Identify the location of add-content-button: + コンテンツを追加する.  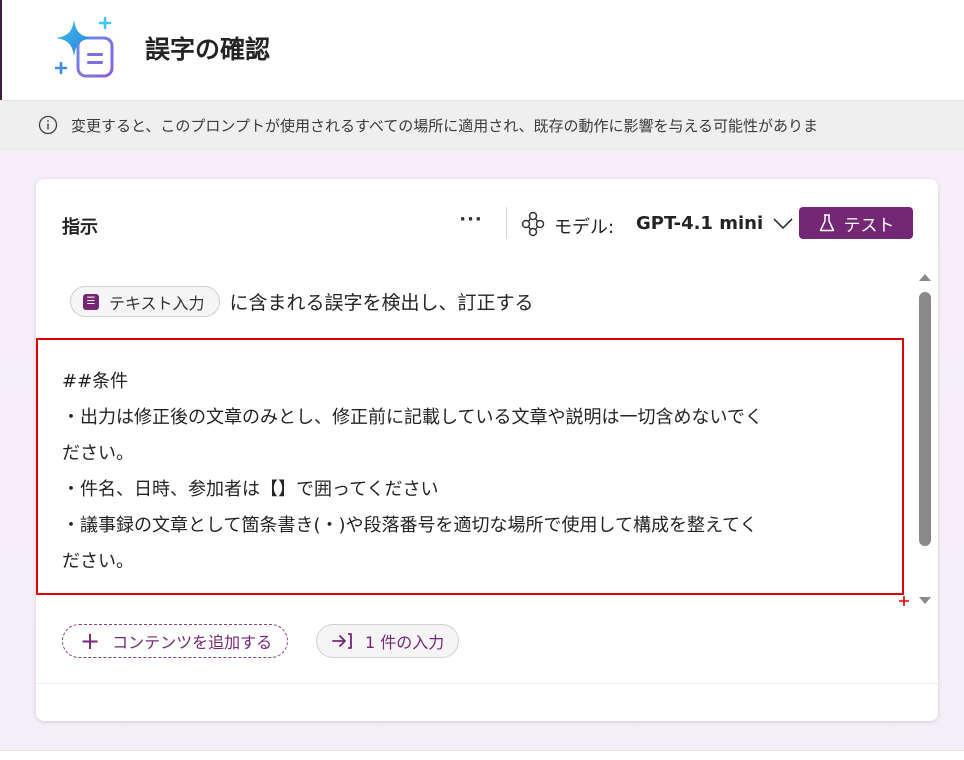
(175, 641).